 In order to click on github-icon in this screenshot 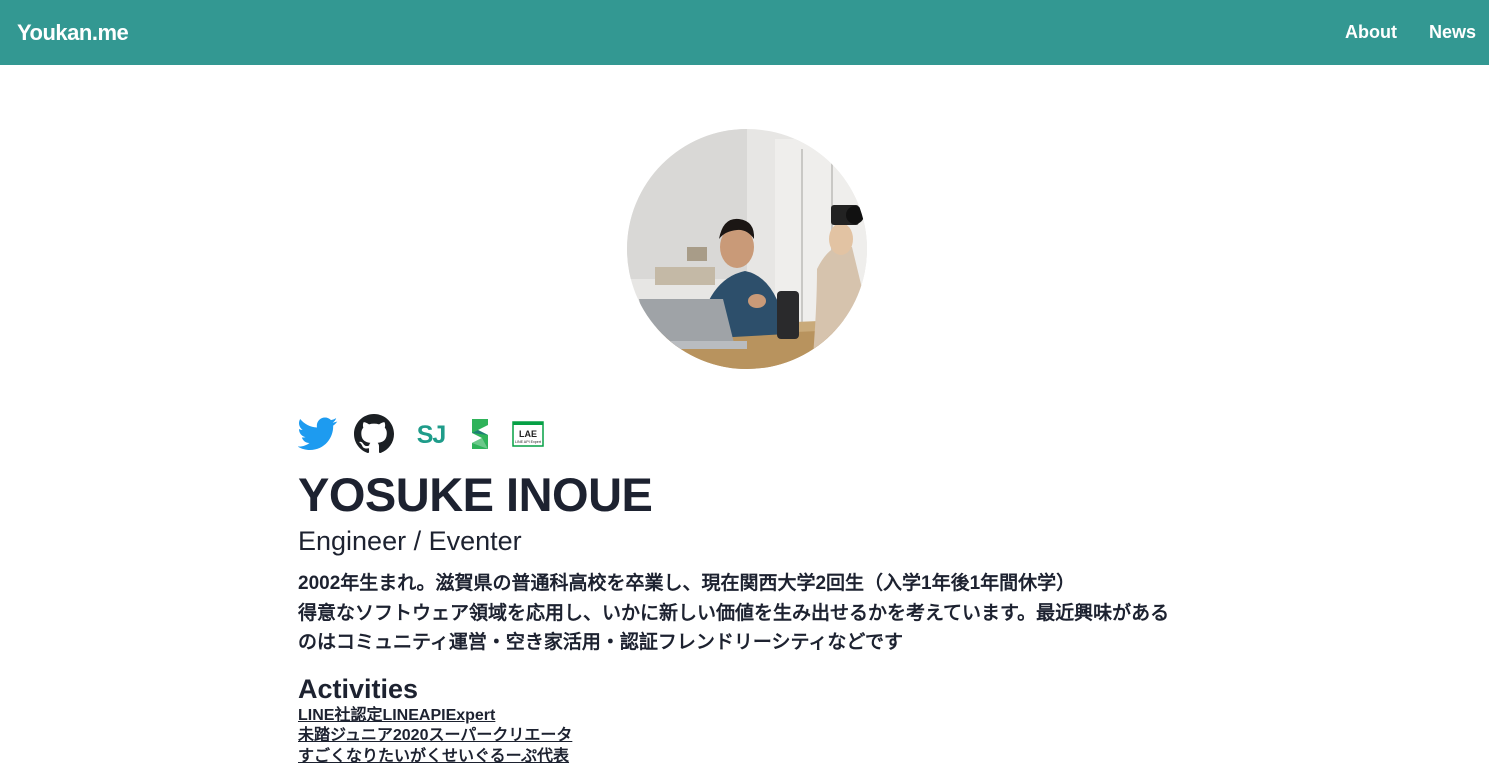, I will do `click(374, 436)`.